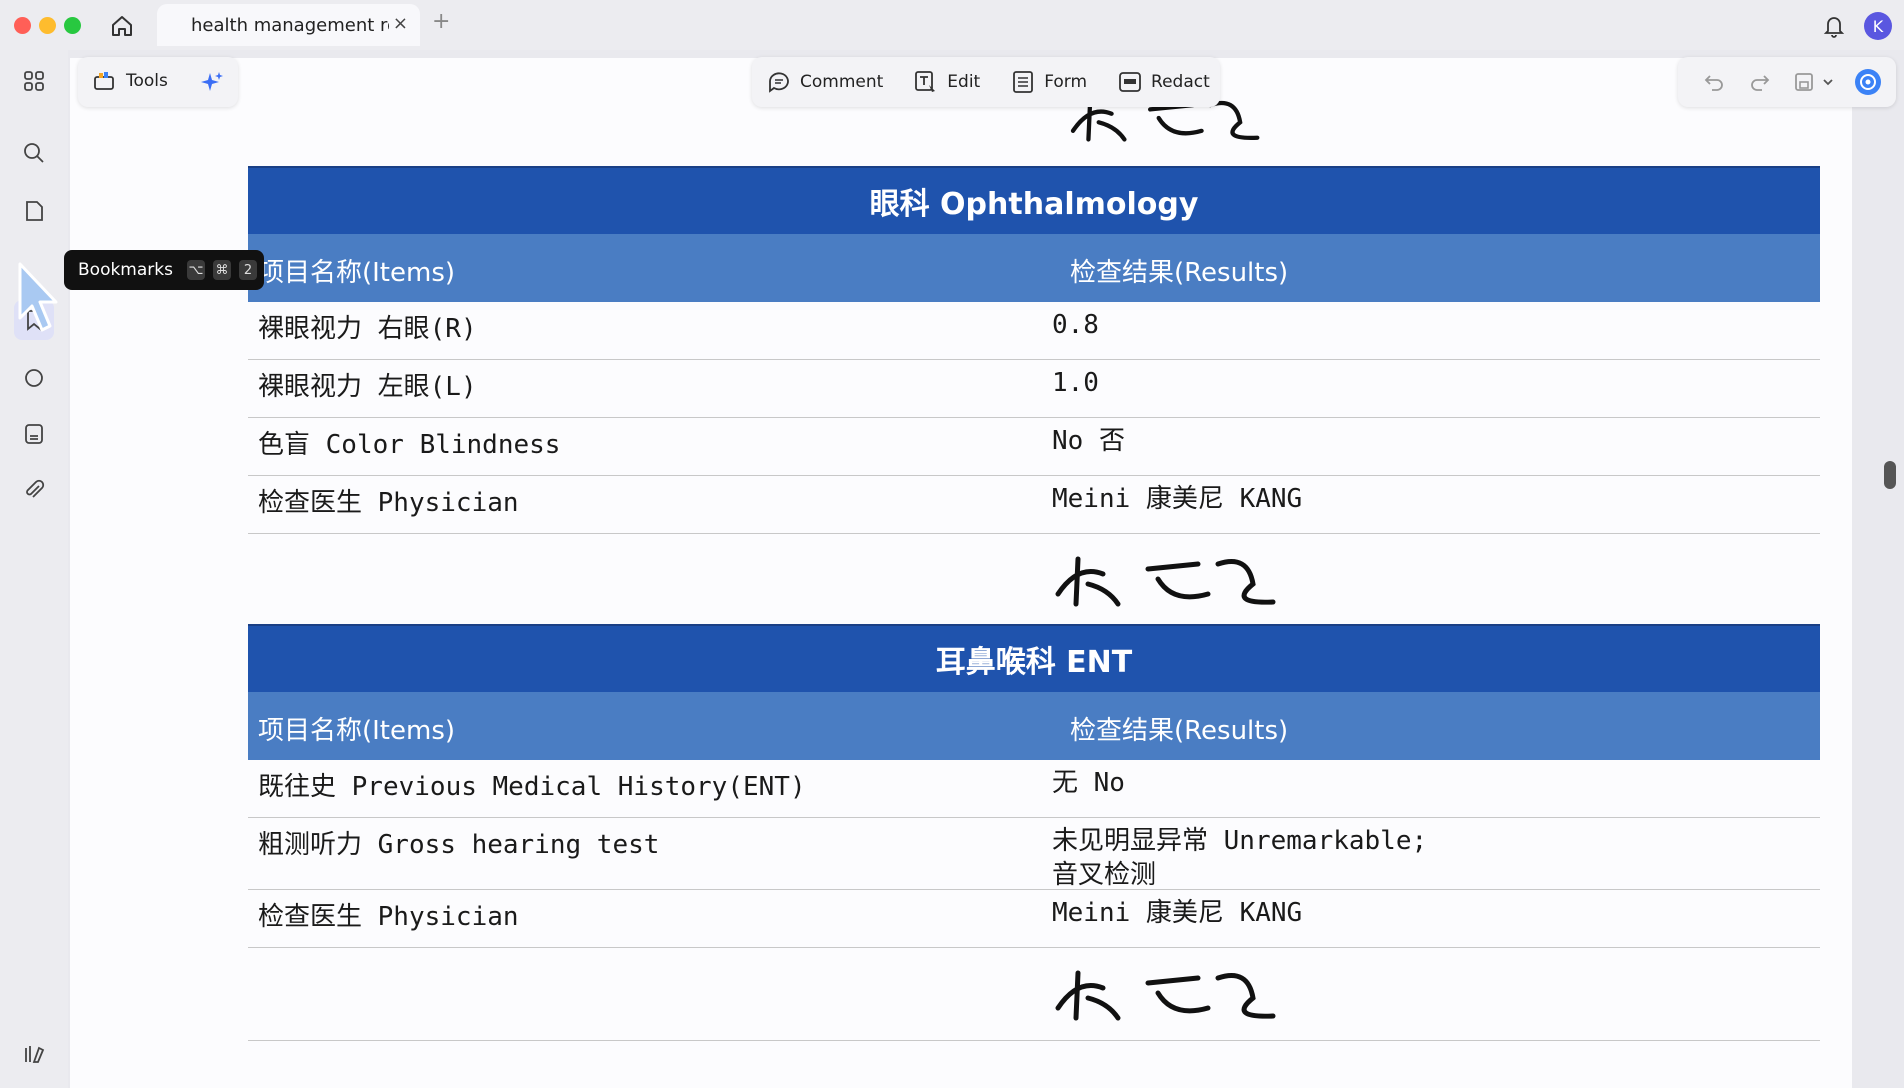 This screenshot has width=1904, height=1088. I want to click on redact-button: Redact, so click(1163, 82).